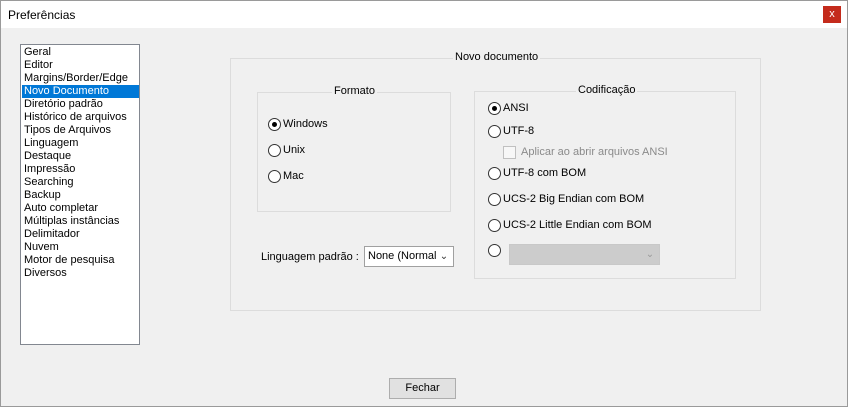  Describe the element at coordinates (293, 176) in the screenshot. I see `format-mac-label: Mac` at that location.